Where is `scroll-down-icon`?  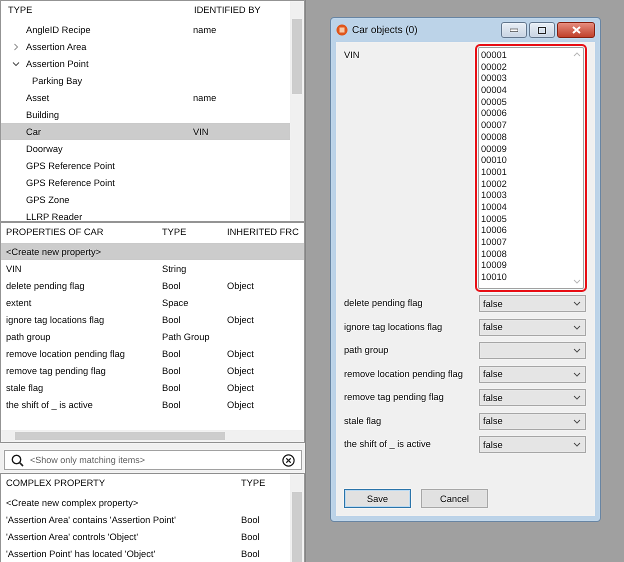
scroll-down-icon is located at coordinates (576, 281).